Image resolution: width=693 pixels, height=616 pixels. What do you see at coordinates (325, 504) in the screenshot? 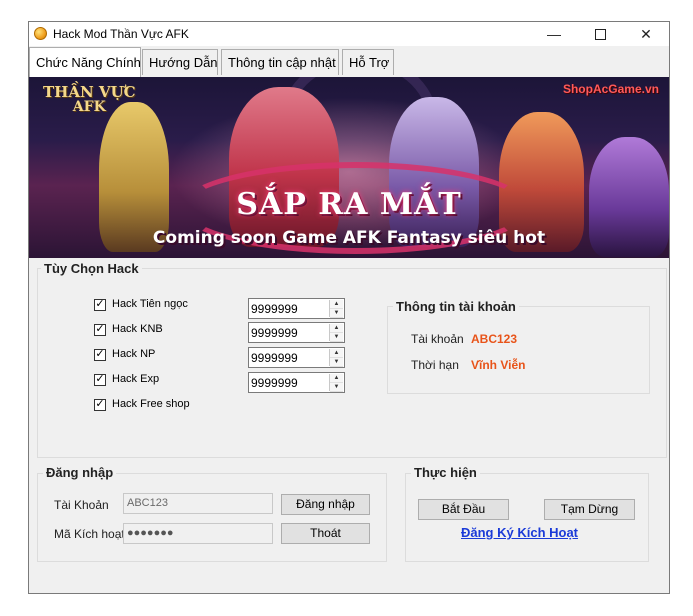
I see `login-button: Đăng nhập` at bounding box center [325, 504].